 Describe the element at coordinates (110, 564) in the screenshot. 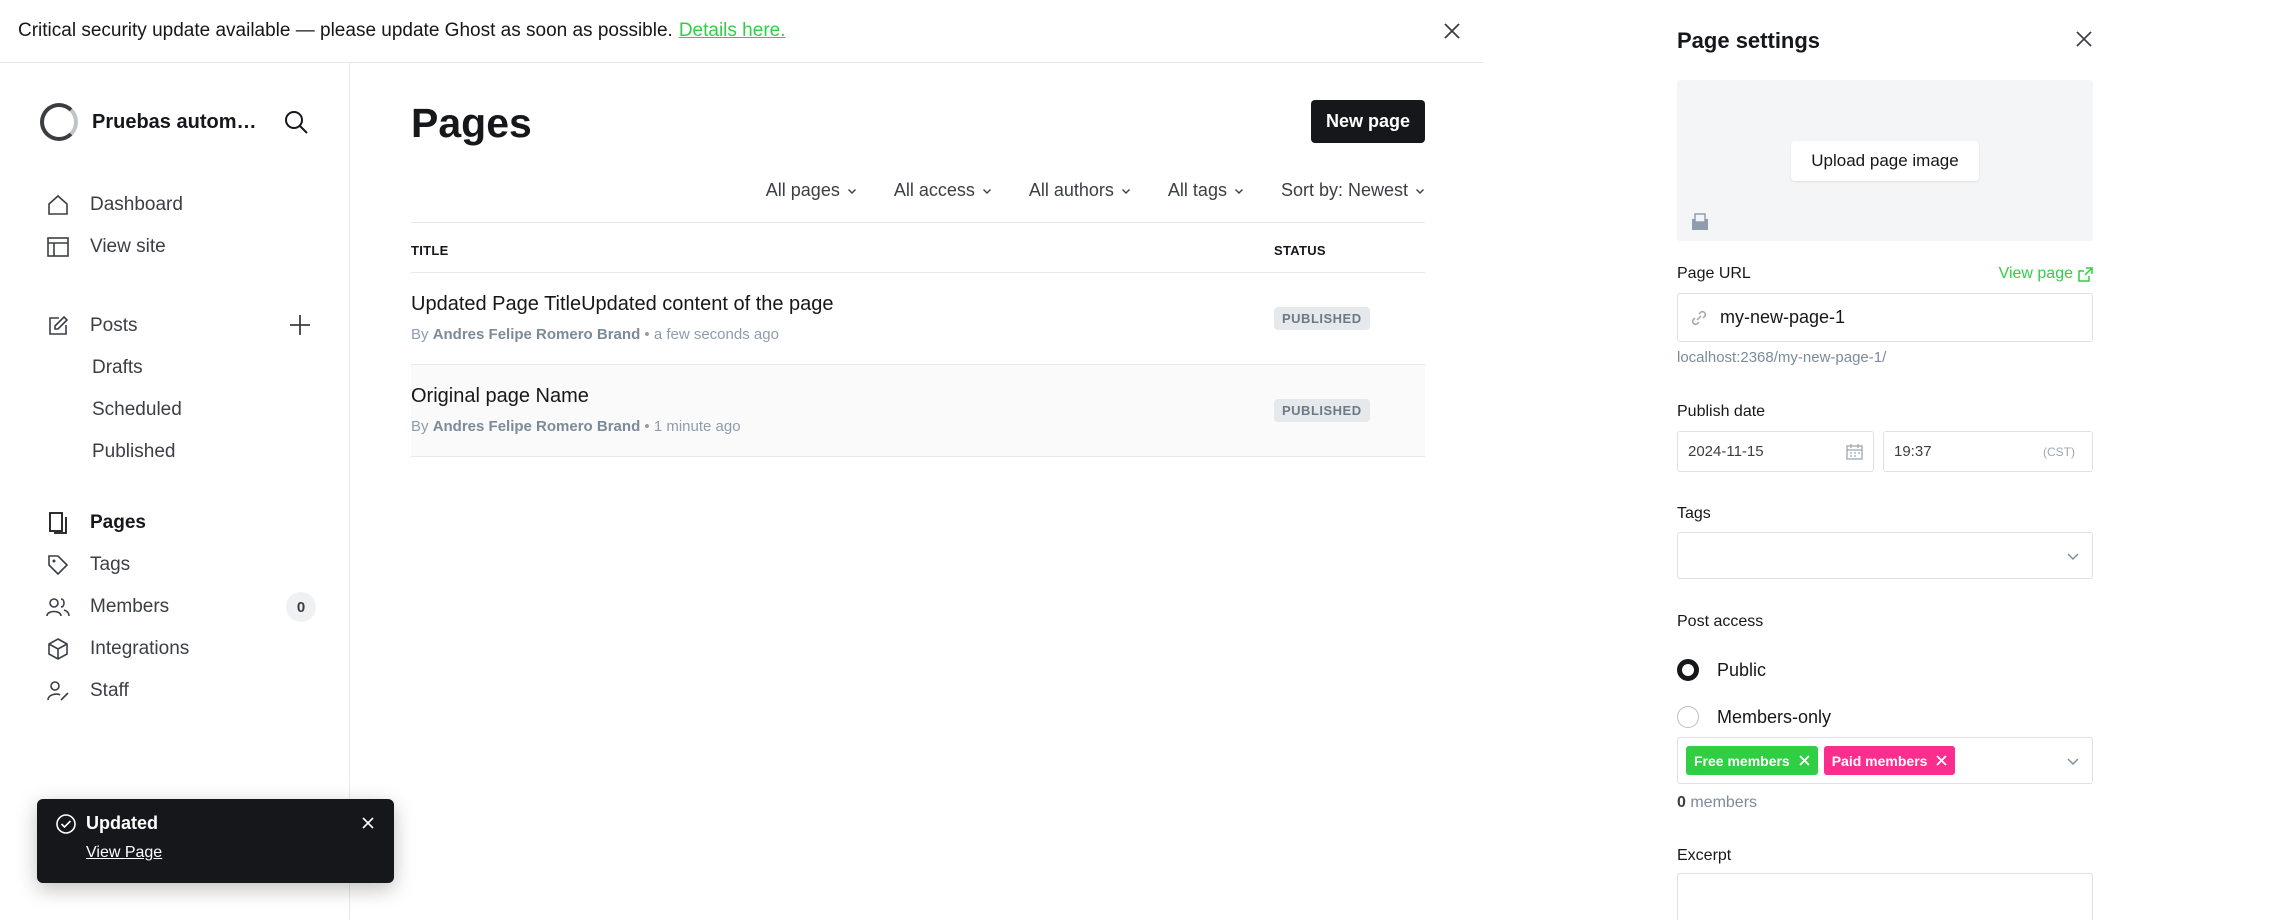

I see `sidebar-item-label: Tags` at that location.